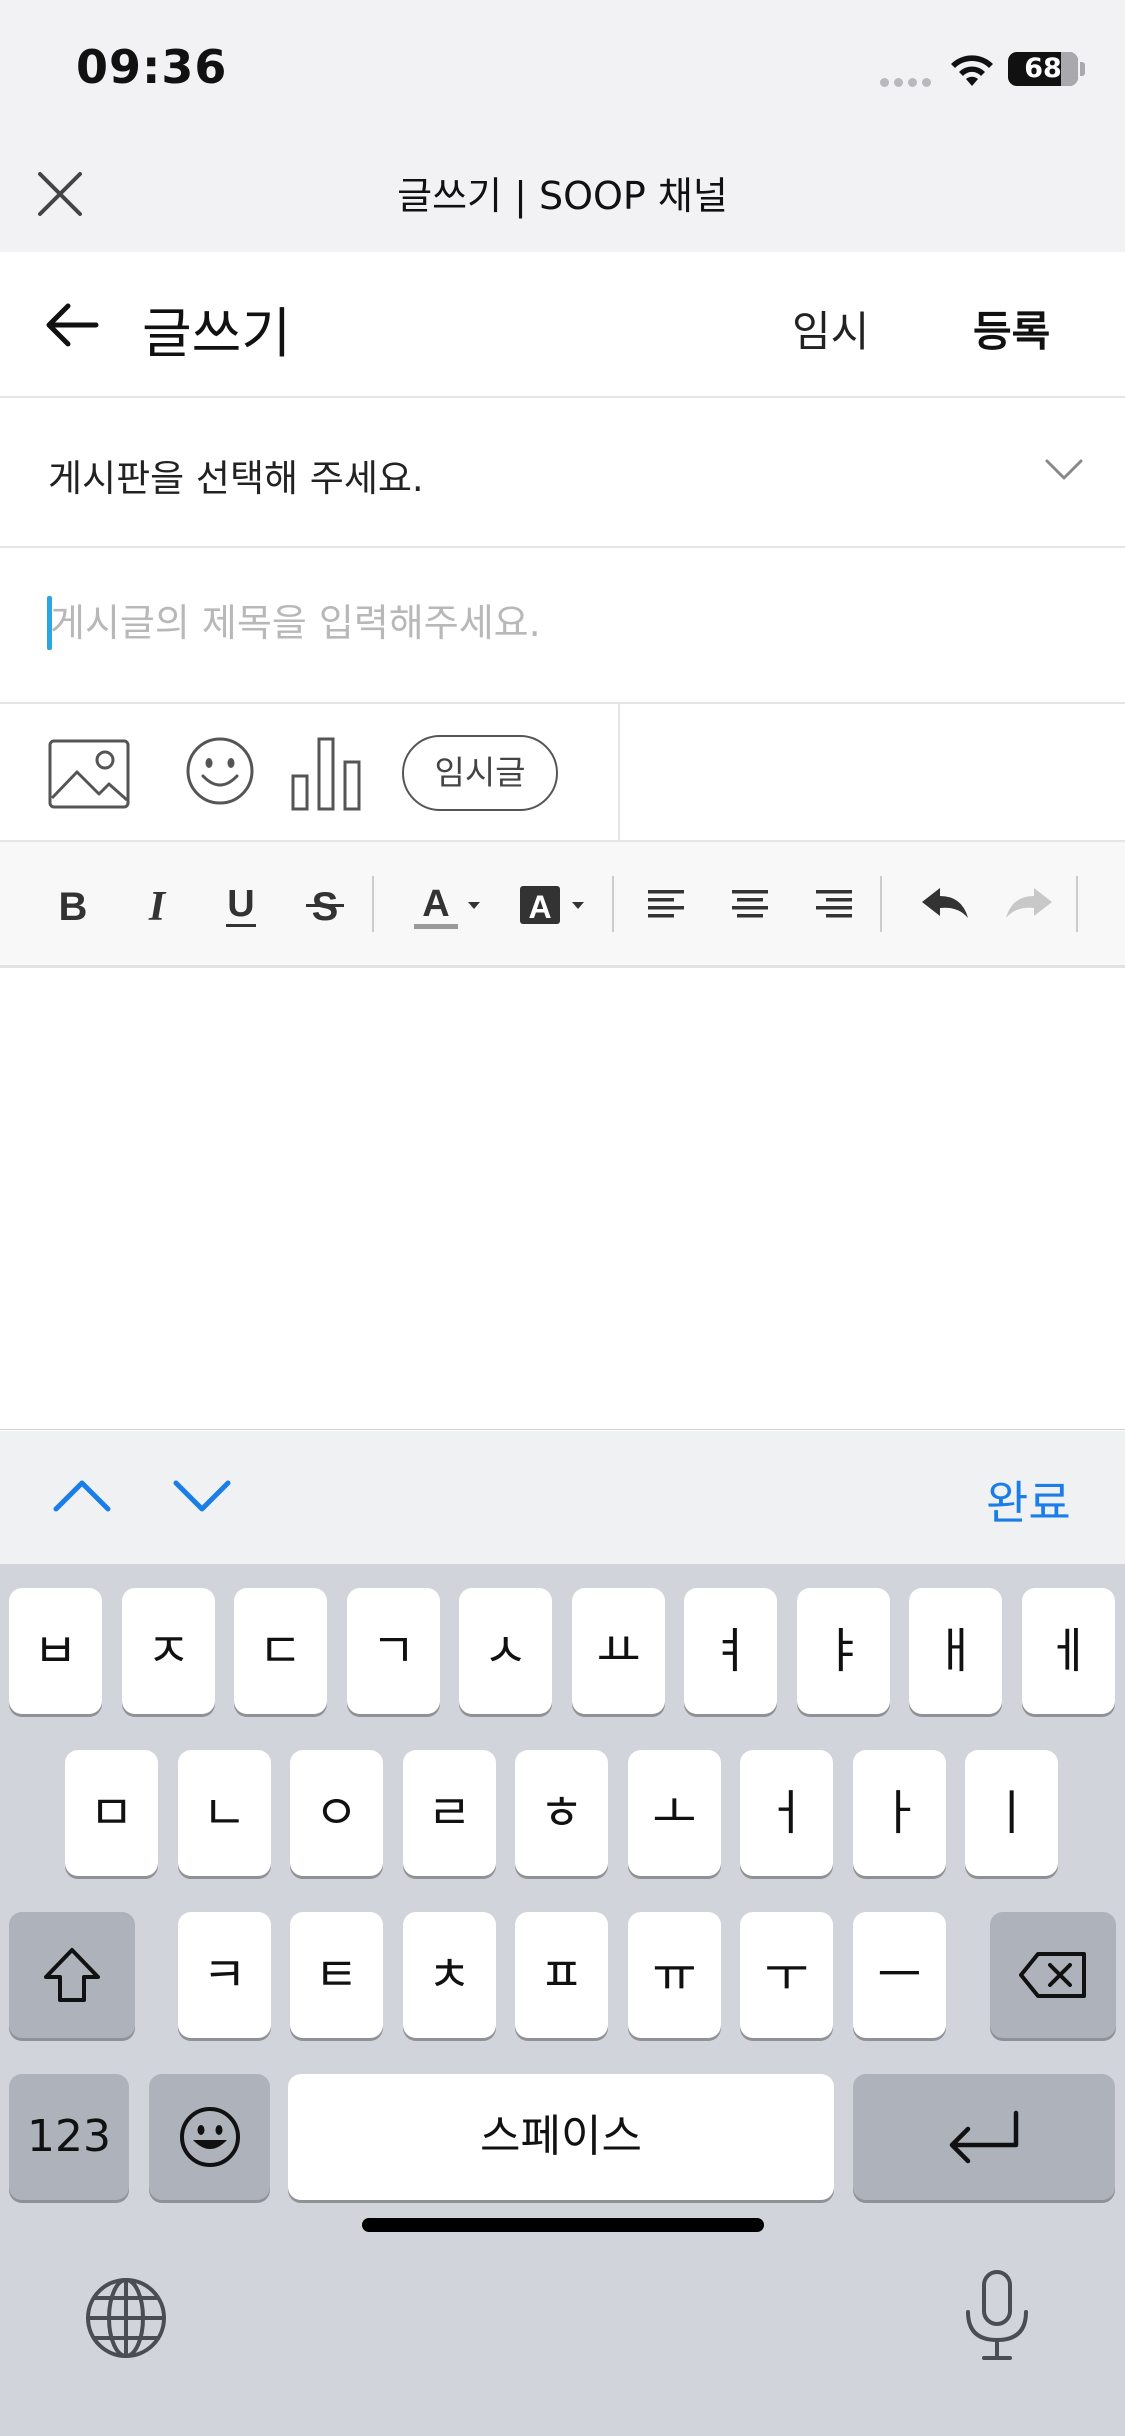 The width and height of the screenshot is (1125, 2436). I want to click on key: ㅁ, so click(111, 1813).